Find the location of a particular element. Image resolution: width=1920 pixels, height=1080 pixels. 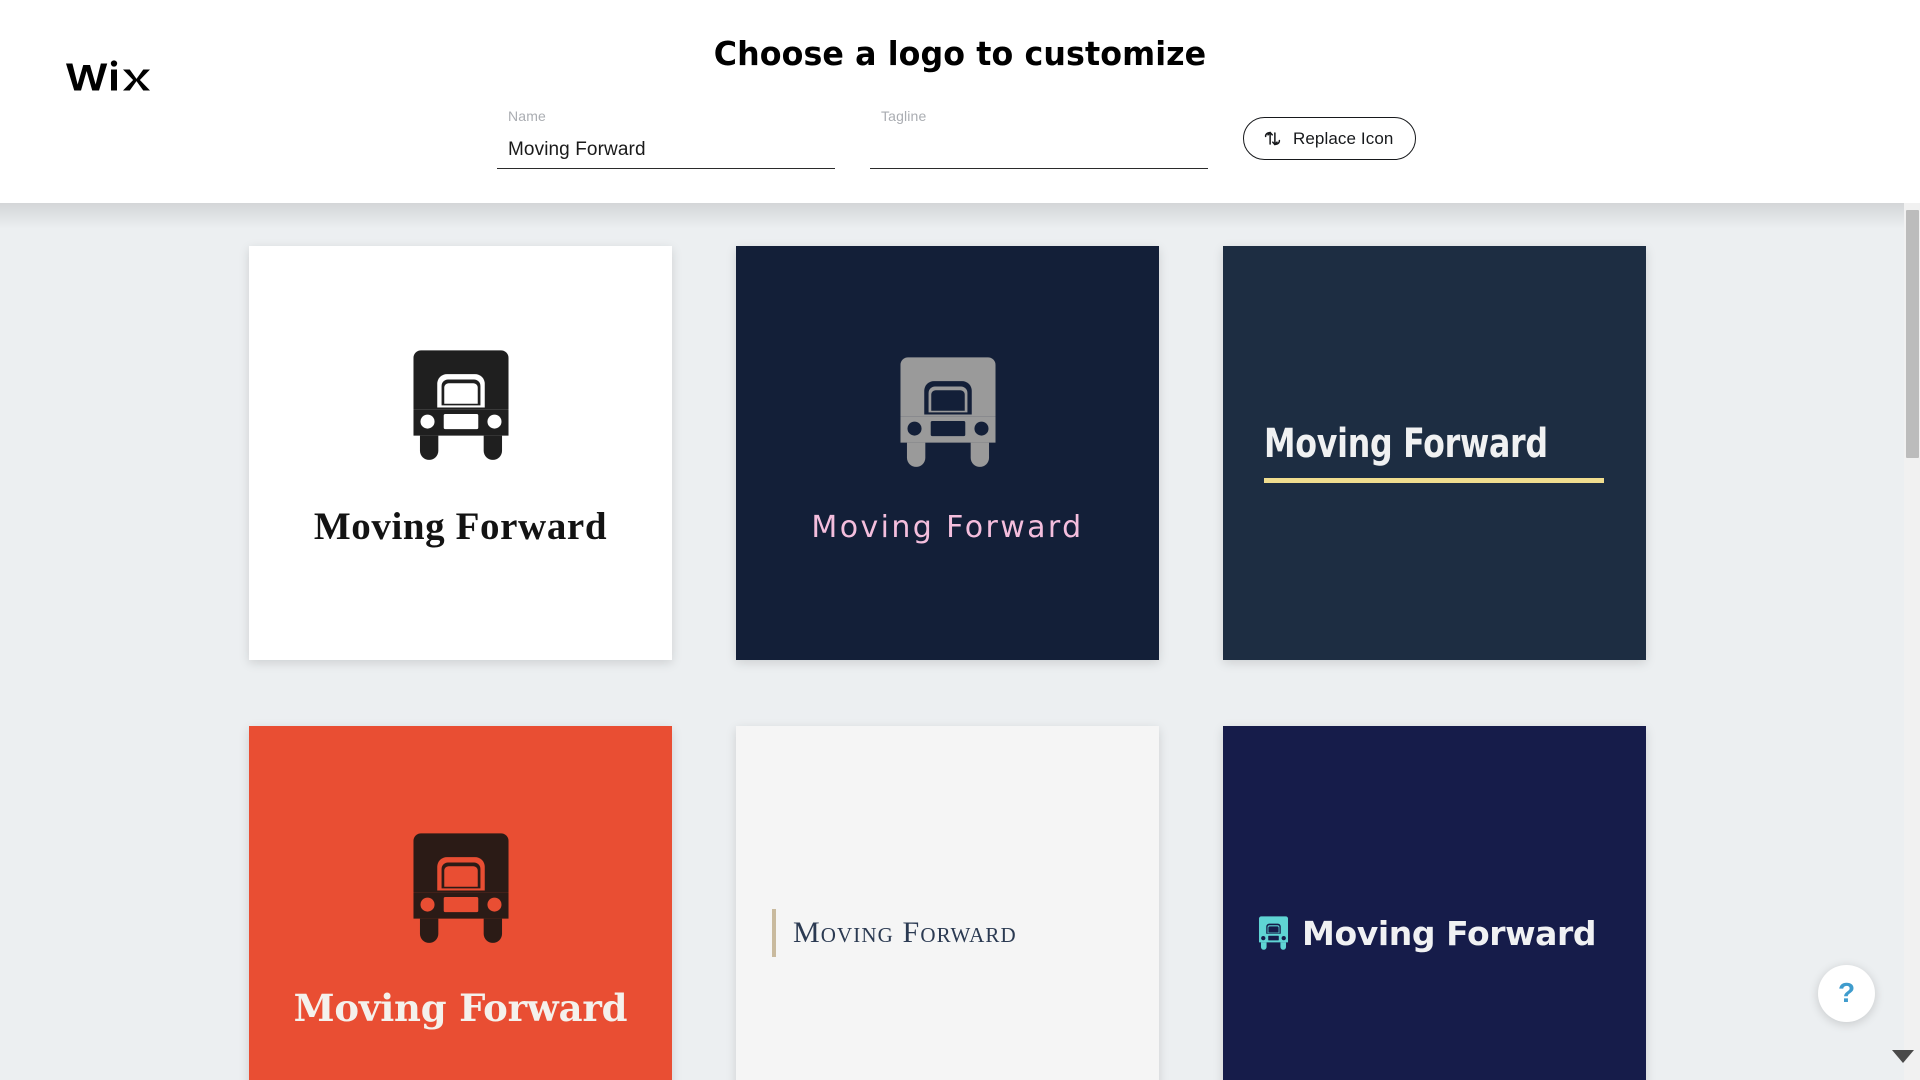

logo-form: Name Tagline Replace Icon is located at coordinates (957, 138).